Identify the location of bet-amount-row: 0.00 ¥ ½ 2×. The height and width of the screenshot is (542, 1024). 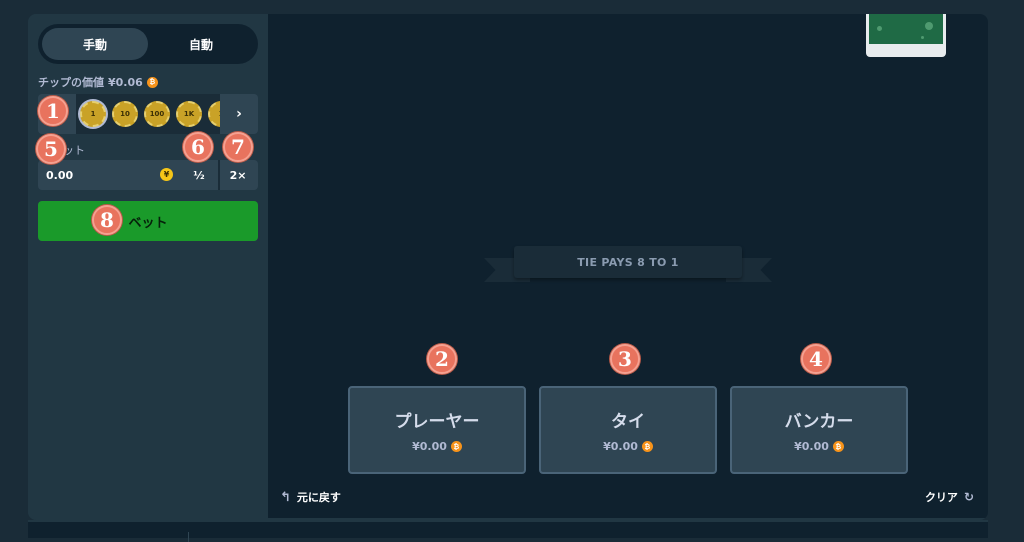
(148, 175).